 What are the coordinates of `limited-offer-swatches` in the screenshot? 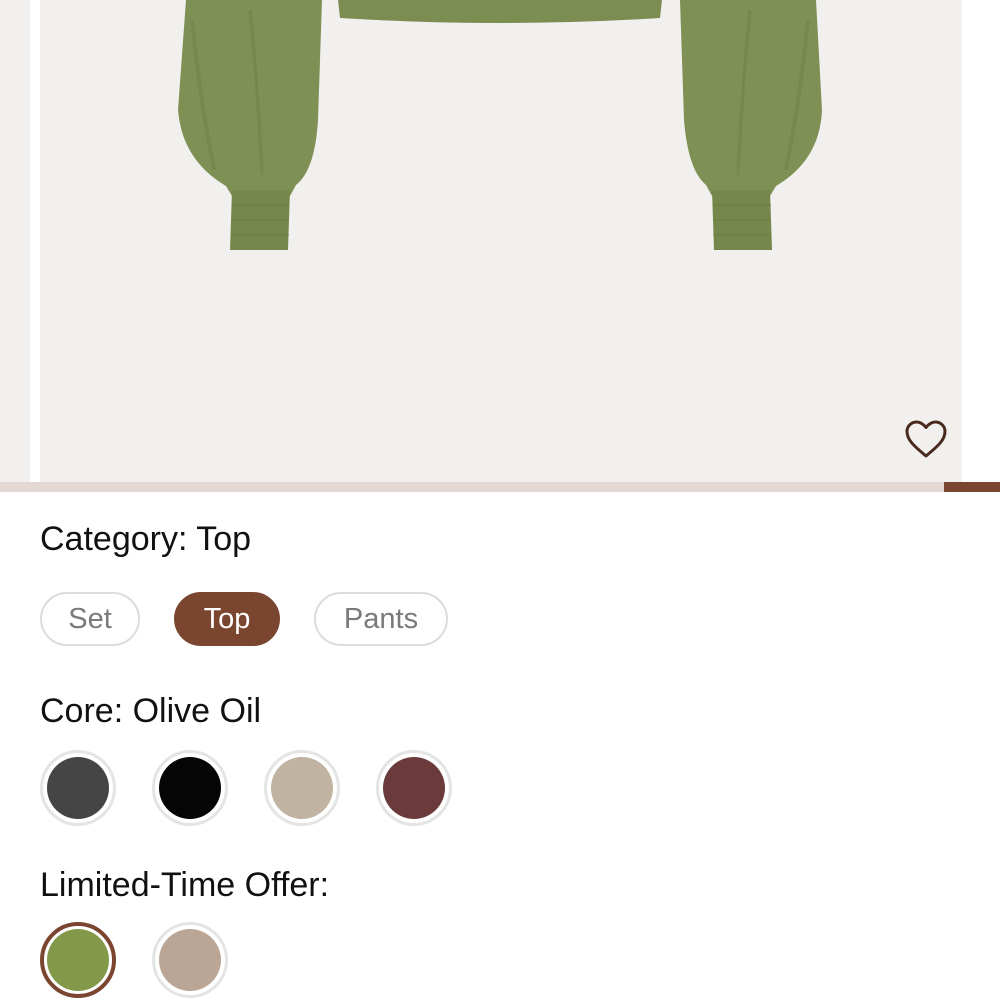 It's located at (134, 960).